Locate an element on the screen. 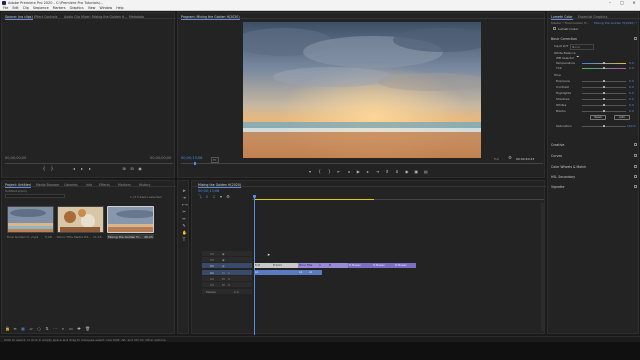 The image size is (640, 360). ripple-edit-tool-icon: ⟷ is located at coordinates (185, 205).